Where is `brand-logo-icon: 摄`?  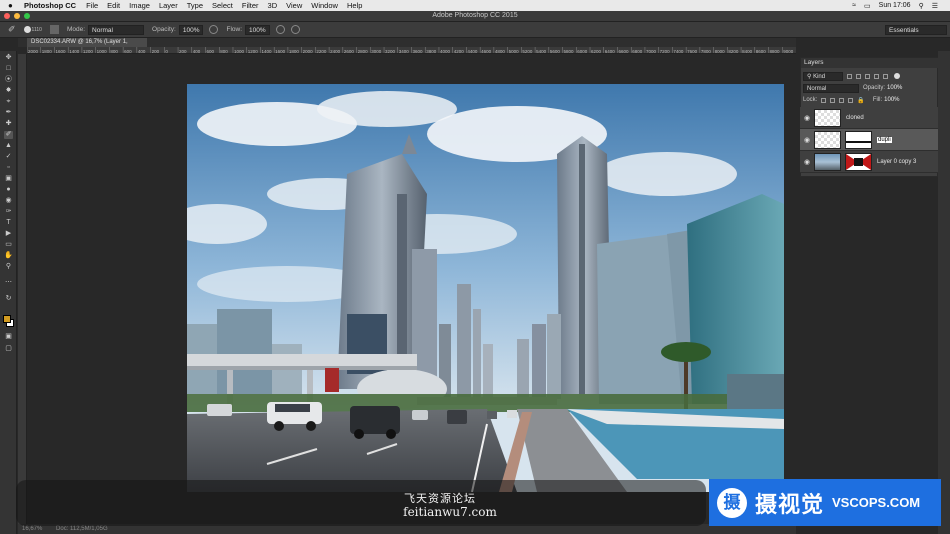
brand-logo-icon: 摄 is located at coordinates (732, 502).